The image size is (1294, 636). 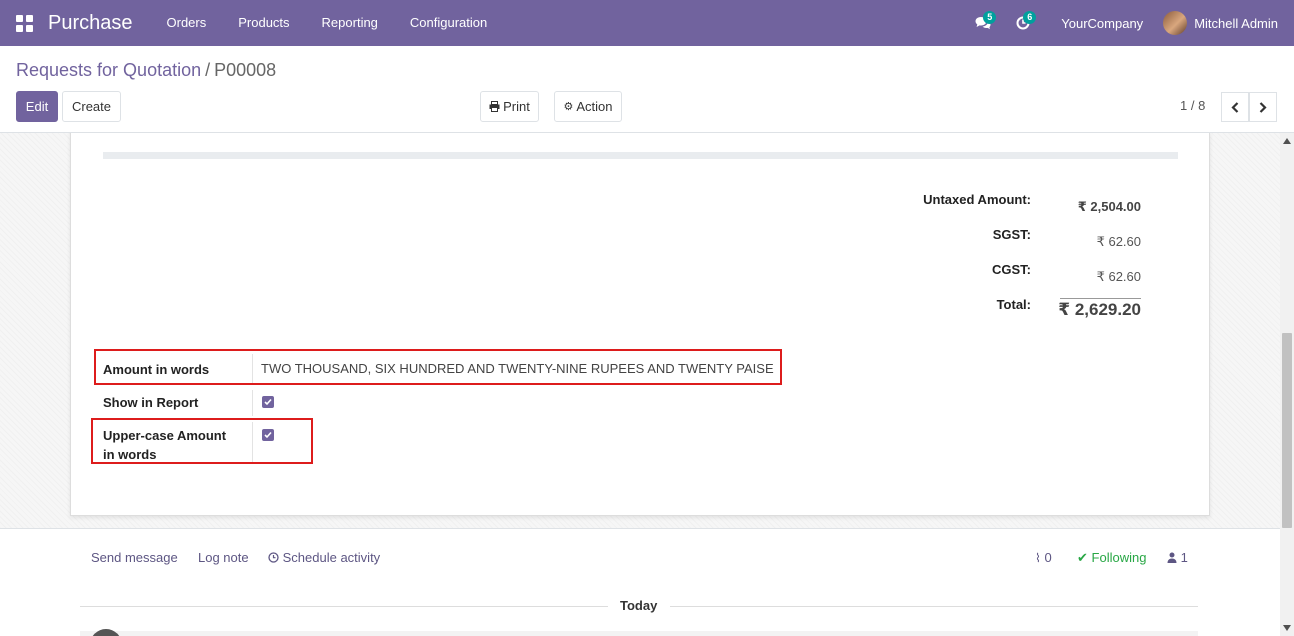 I want to click on pager-next-button, so click(x=1263, y=107).